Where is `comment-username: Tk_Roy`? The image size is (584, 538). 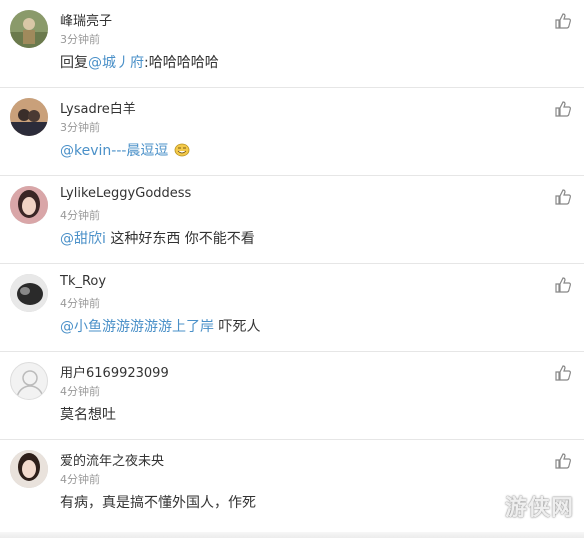
comment-username: Tk_Roy is located at coordinates (83, 281).